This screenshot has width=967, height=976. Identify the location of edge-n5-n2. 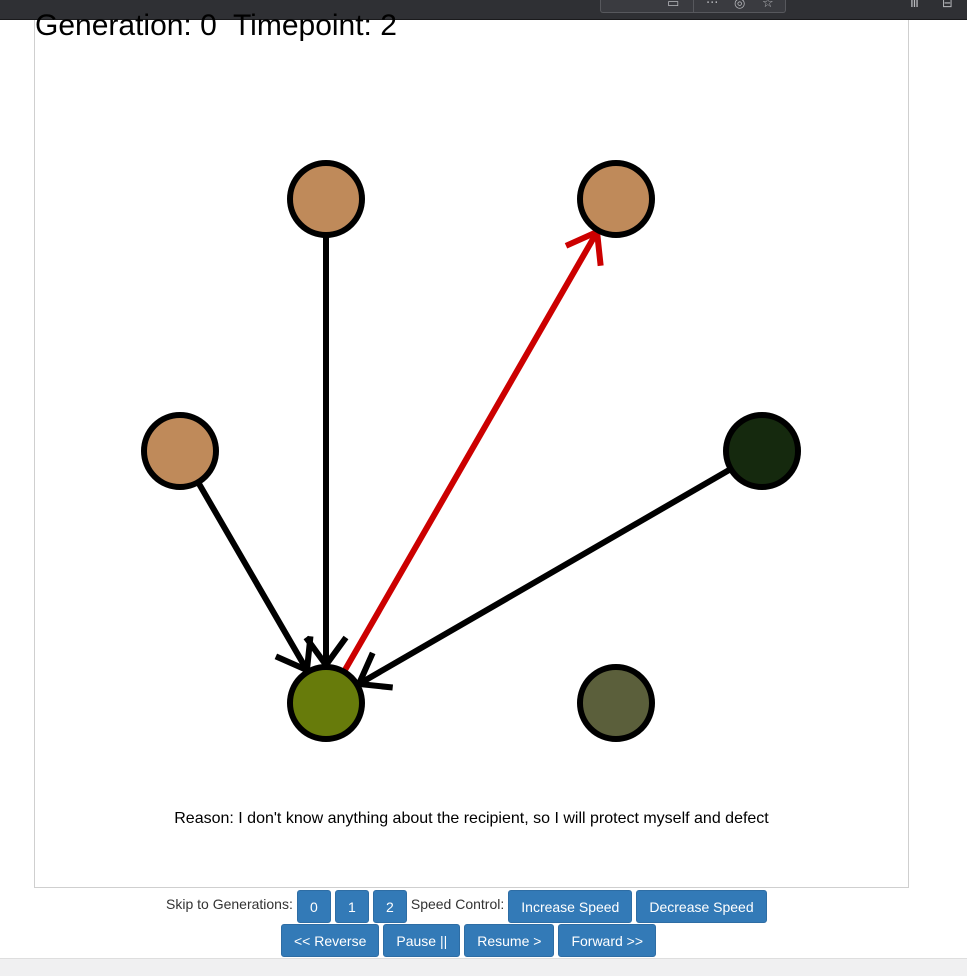
(470, 452).